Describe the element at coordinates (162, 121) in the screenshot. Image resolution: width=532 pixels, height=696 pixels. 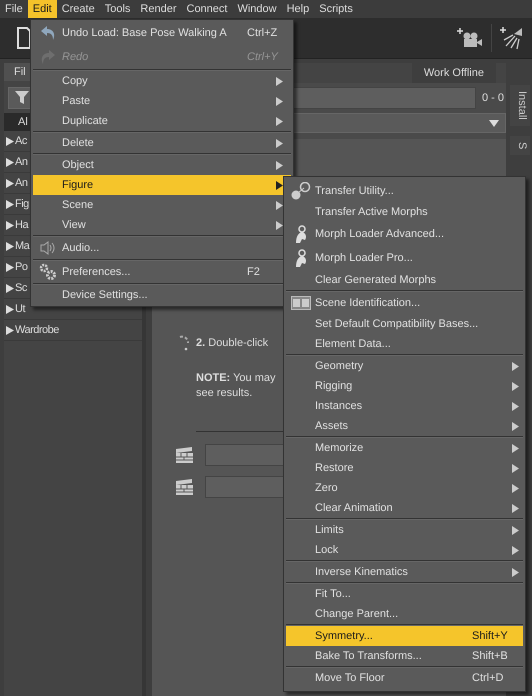
I see `menu-item: Duplicate` at that location.